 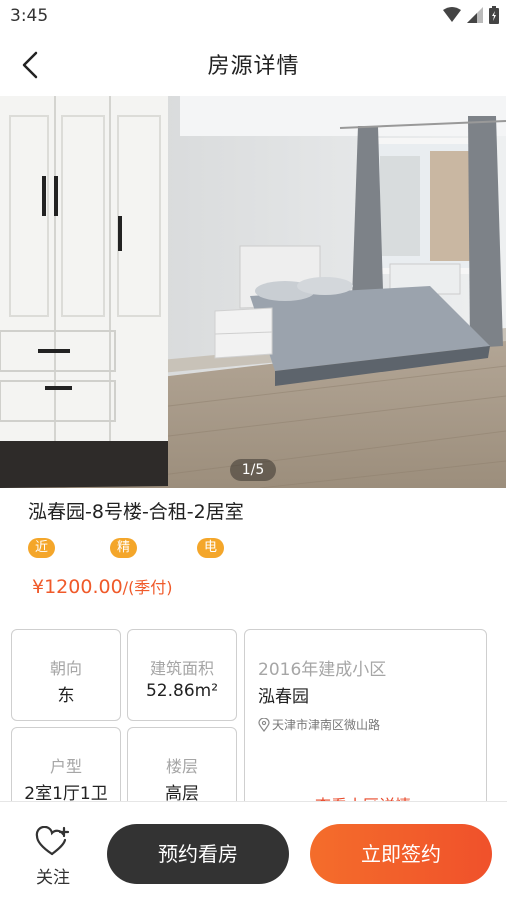 What do you see at coordinates (53, 857) in the screenshot?
I see `follow-button: 关注` at bounding box center [53, 857].